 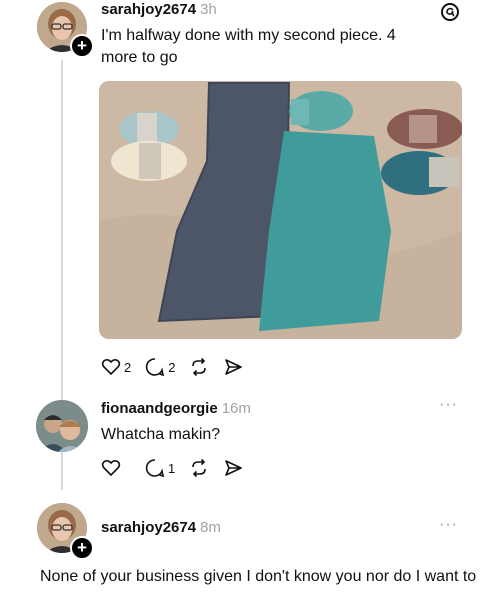 I want to click on reply-text: Whatcha makin?, so click(x=161, y=434).